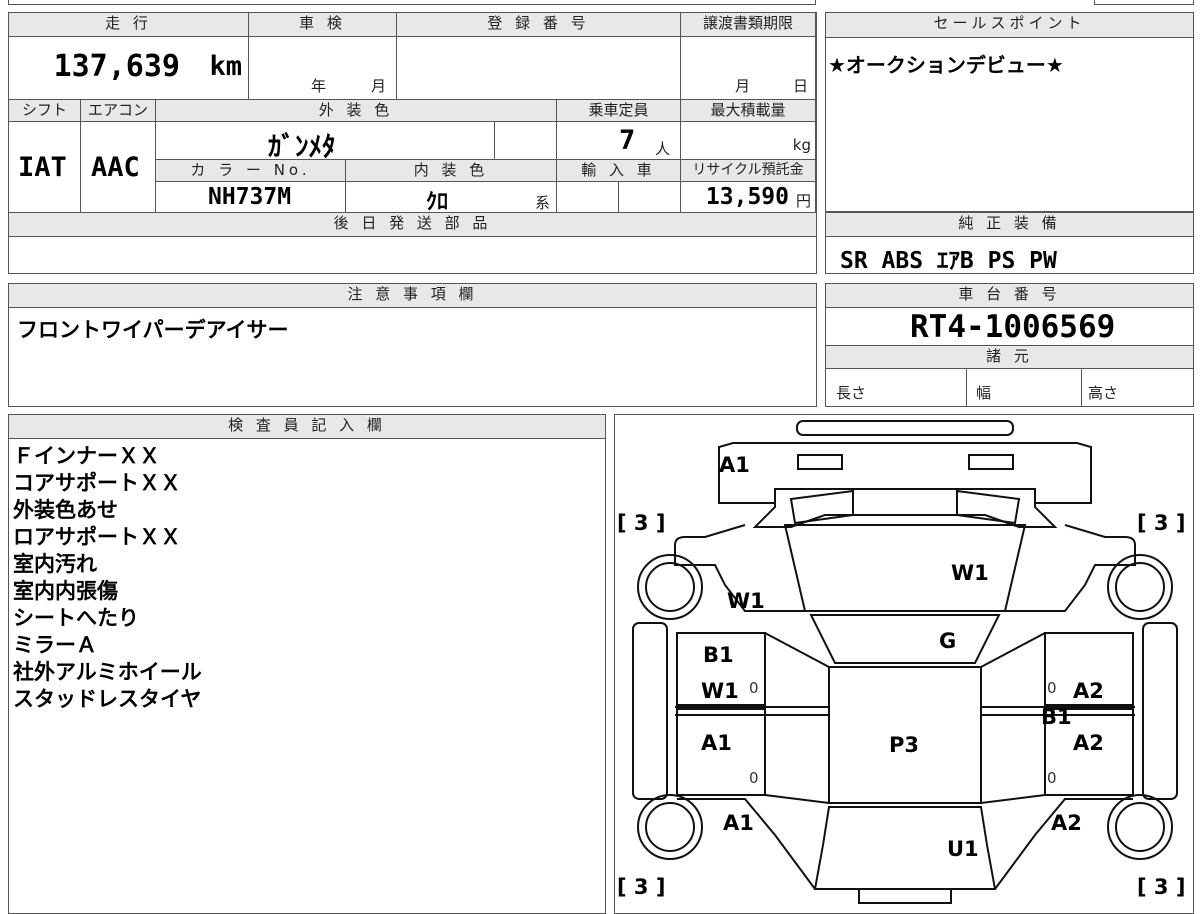 The image size is (1200, 914). I want to click on hood-panel, so click(905, 568).